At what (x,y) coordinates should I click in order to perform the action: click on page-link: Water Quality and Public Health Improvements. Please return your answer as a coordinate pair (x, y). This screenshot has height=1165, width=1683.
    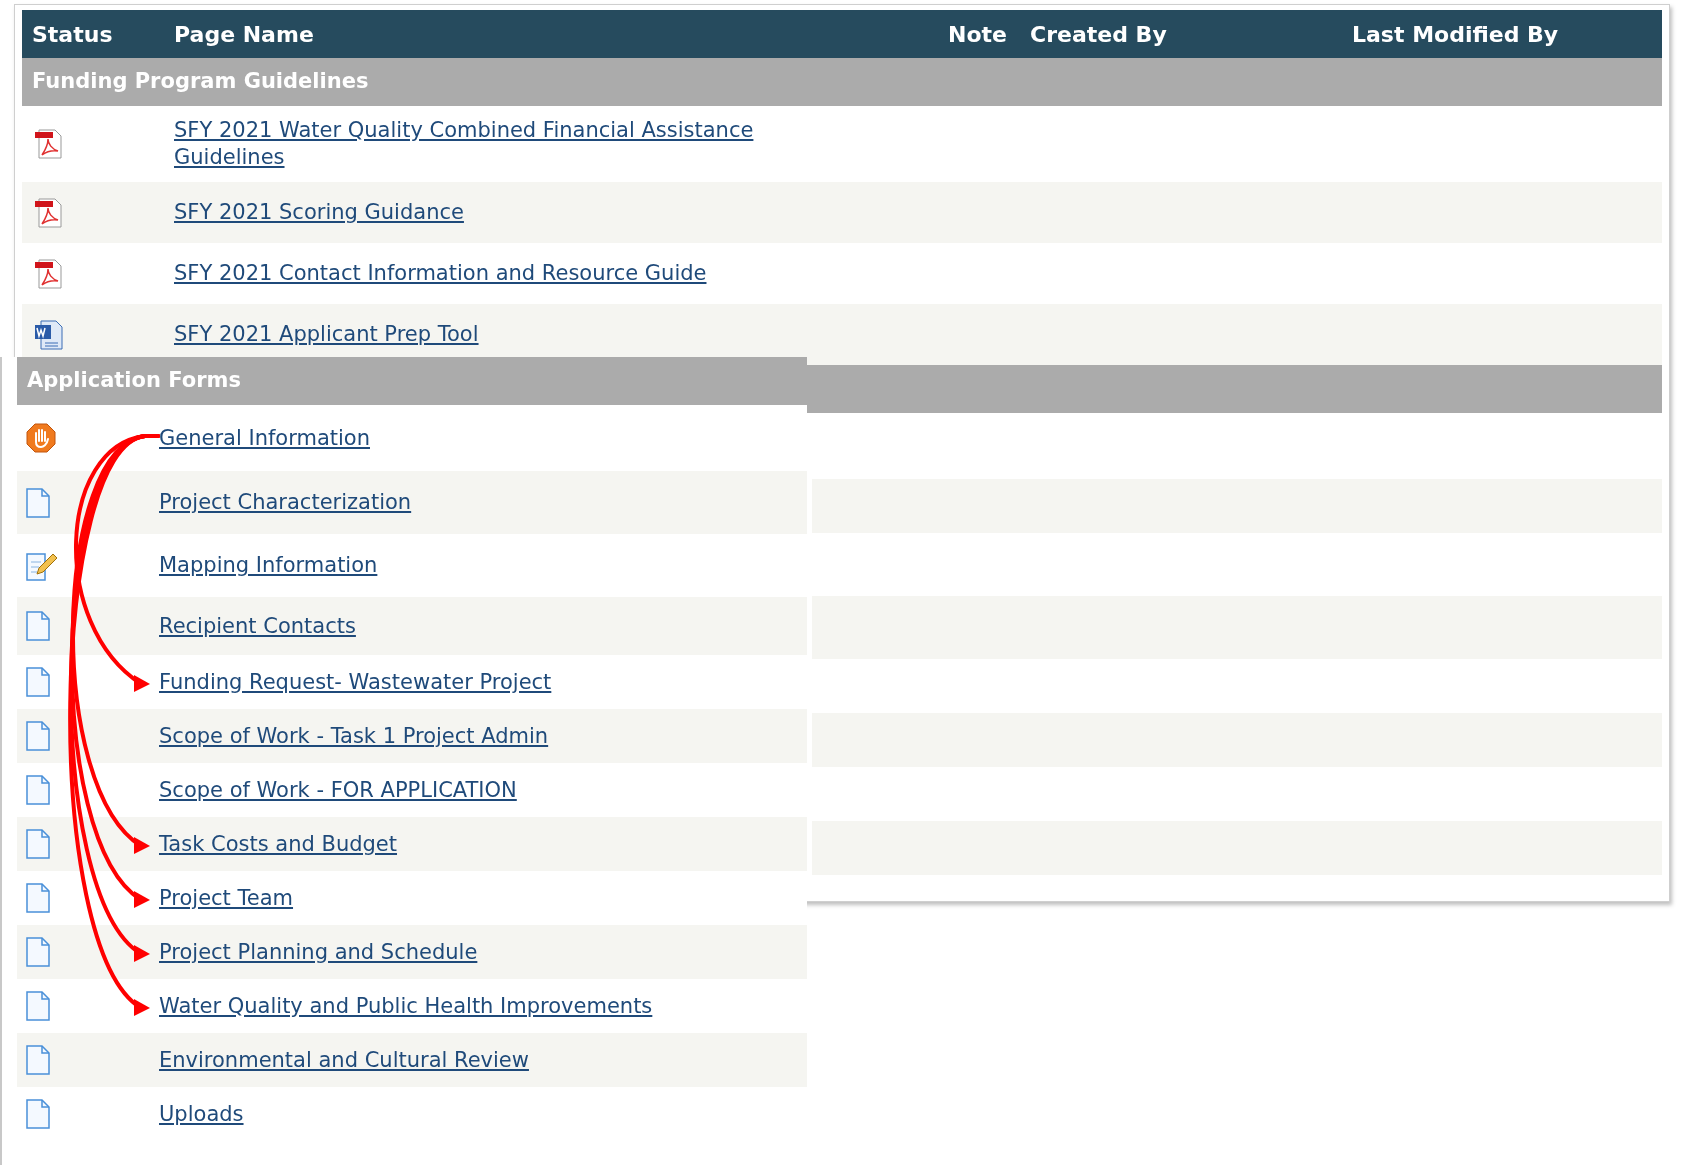
    Looking at the image, I should click on (406, 1006).